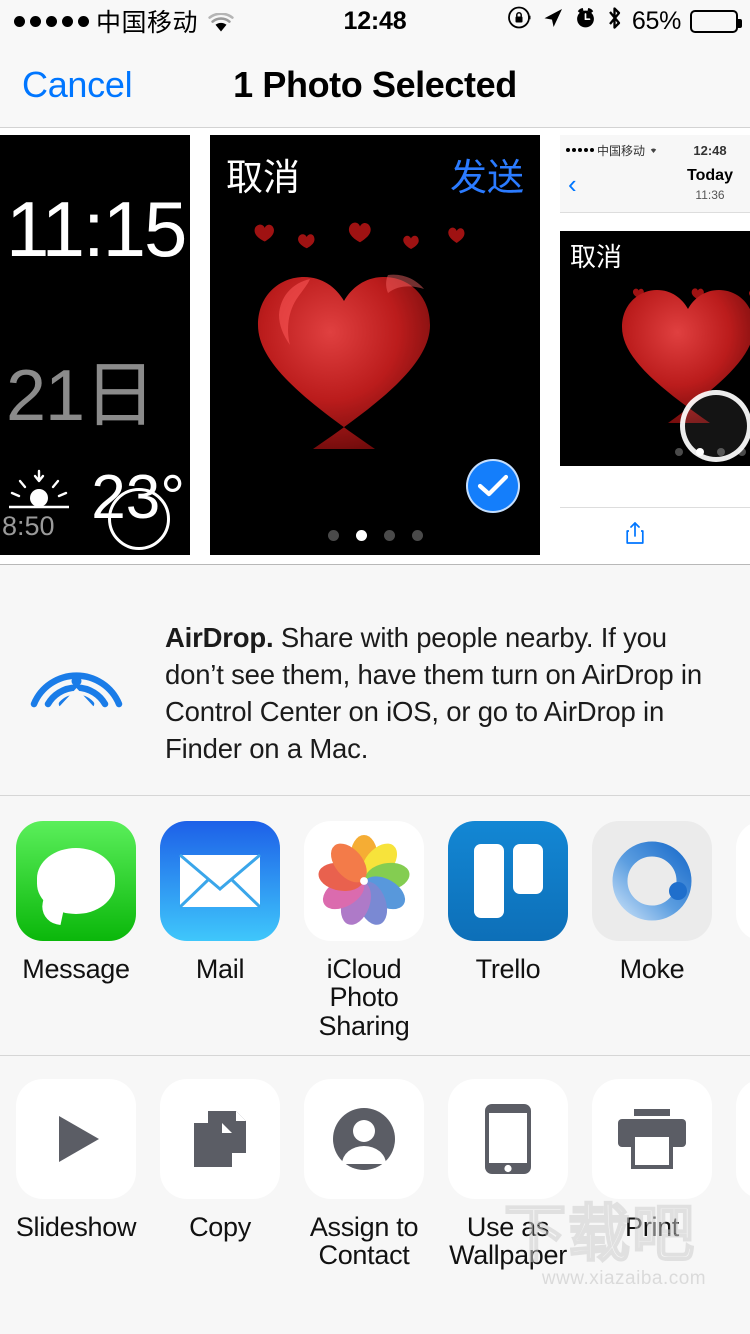 This screenshot has height=1334, width=750. Describe the element at coordinates (39, 489) in the screenshot. I see `sunrise-icon` at that location.